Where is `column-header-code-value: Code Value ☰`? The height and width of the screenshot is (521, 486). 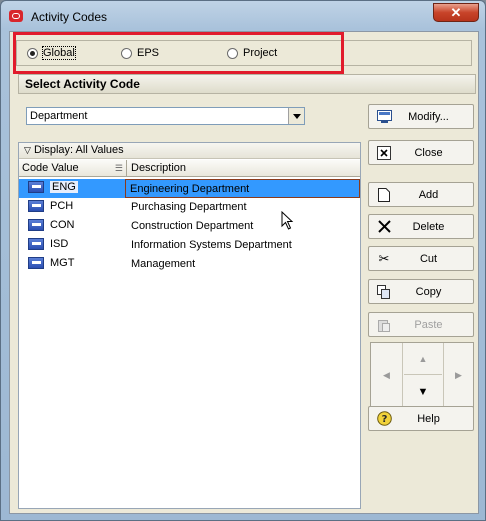
column-header-code-value: Code Value ☰ is located at coordinates (73, 168).